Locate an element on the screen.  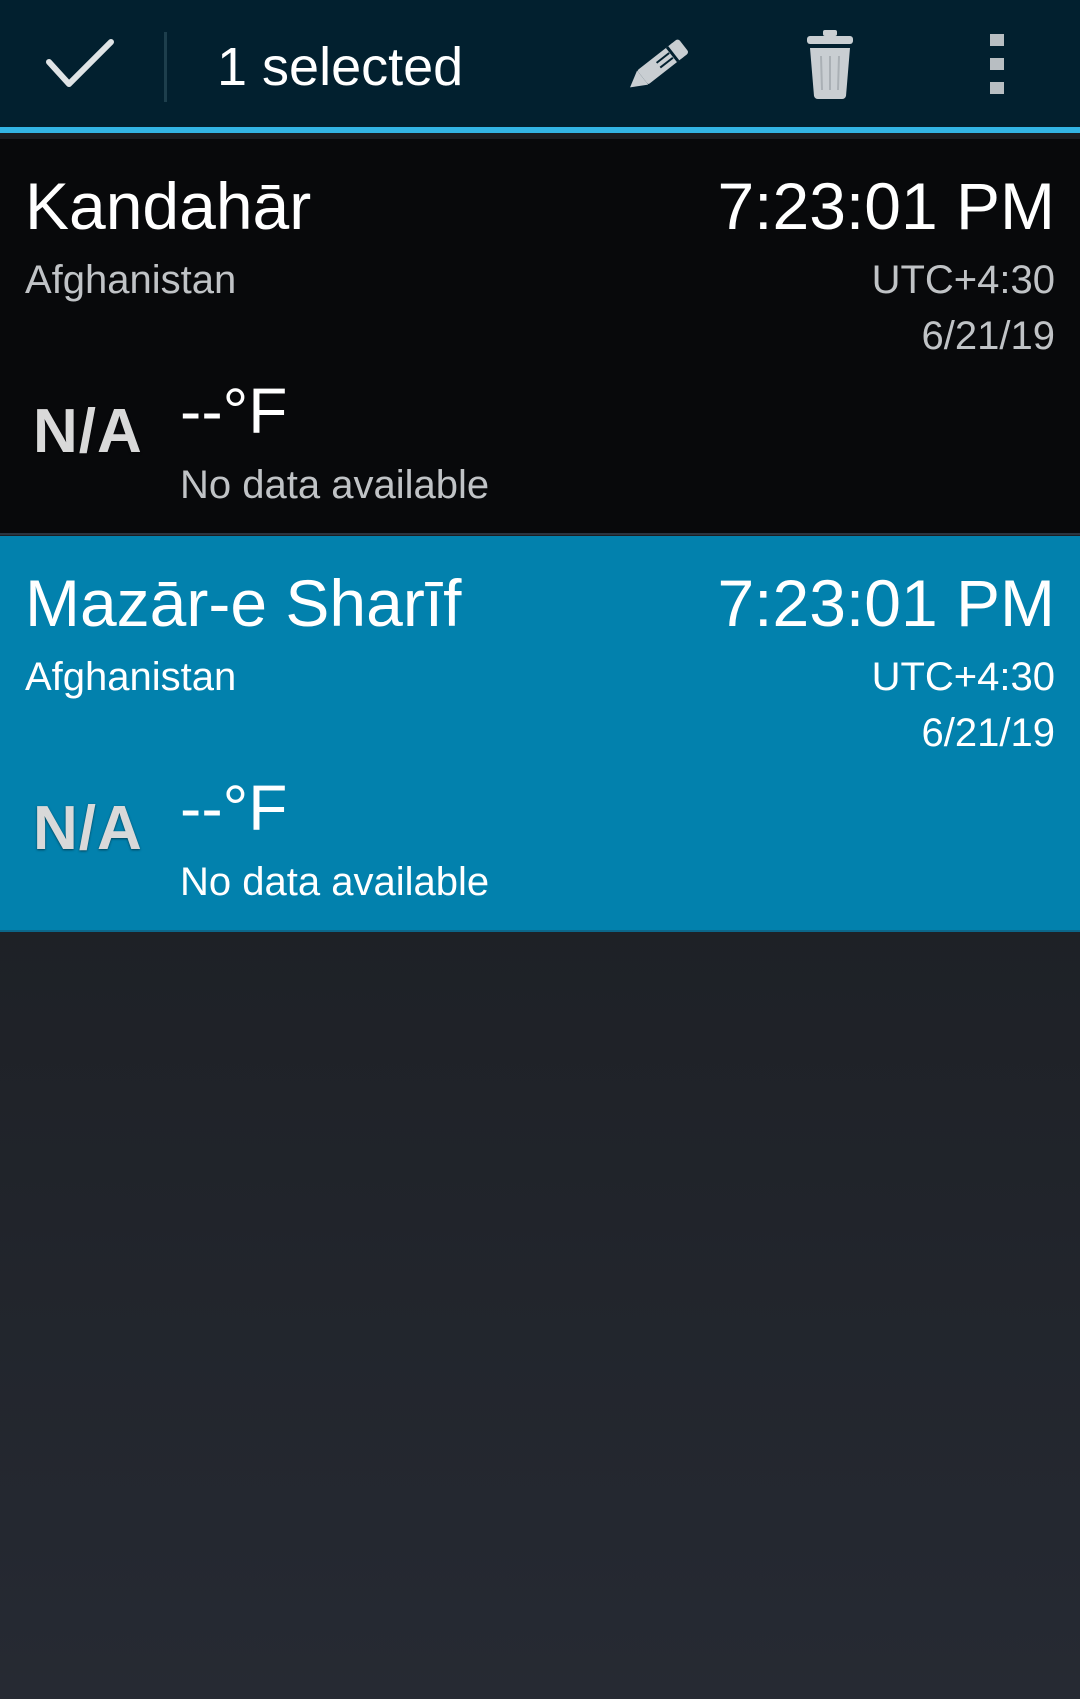
delete-button is located at coordinates (830, 63).